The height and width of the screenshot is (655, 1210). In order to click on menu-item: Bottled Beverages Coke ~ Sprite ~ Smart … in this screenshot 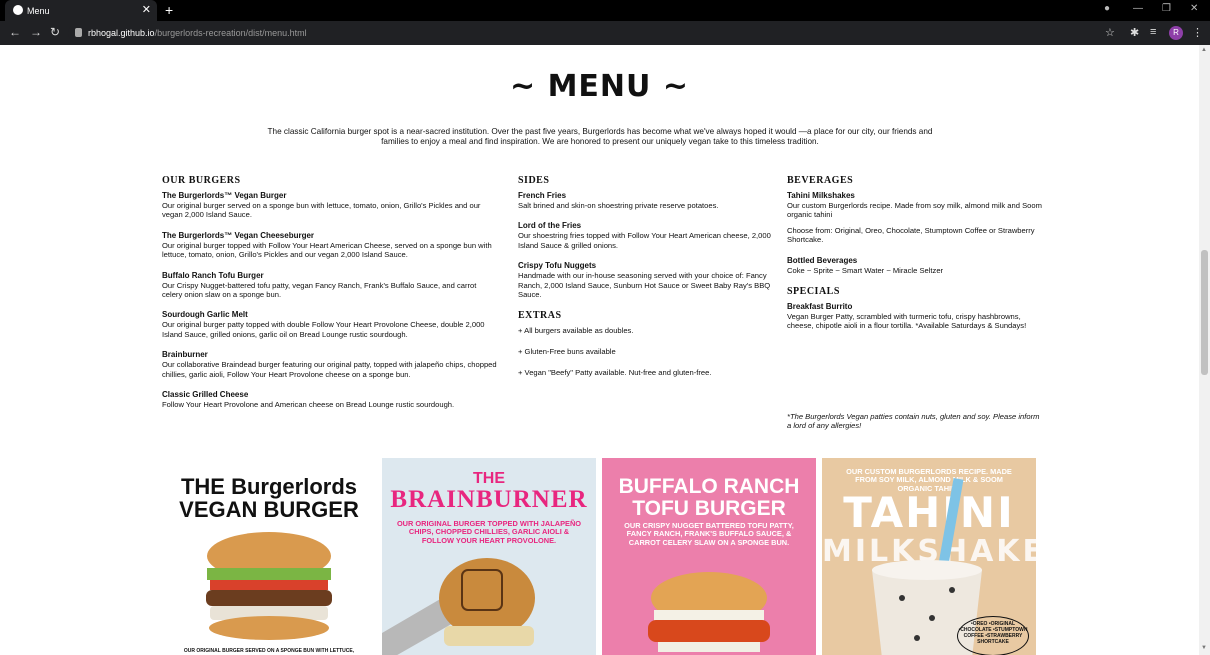, I will do `click(914, 265)`.